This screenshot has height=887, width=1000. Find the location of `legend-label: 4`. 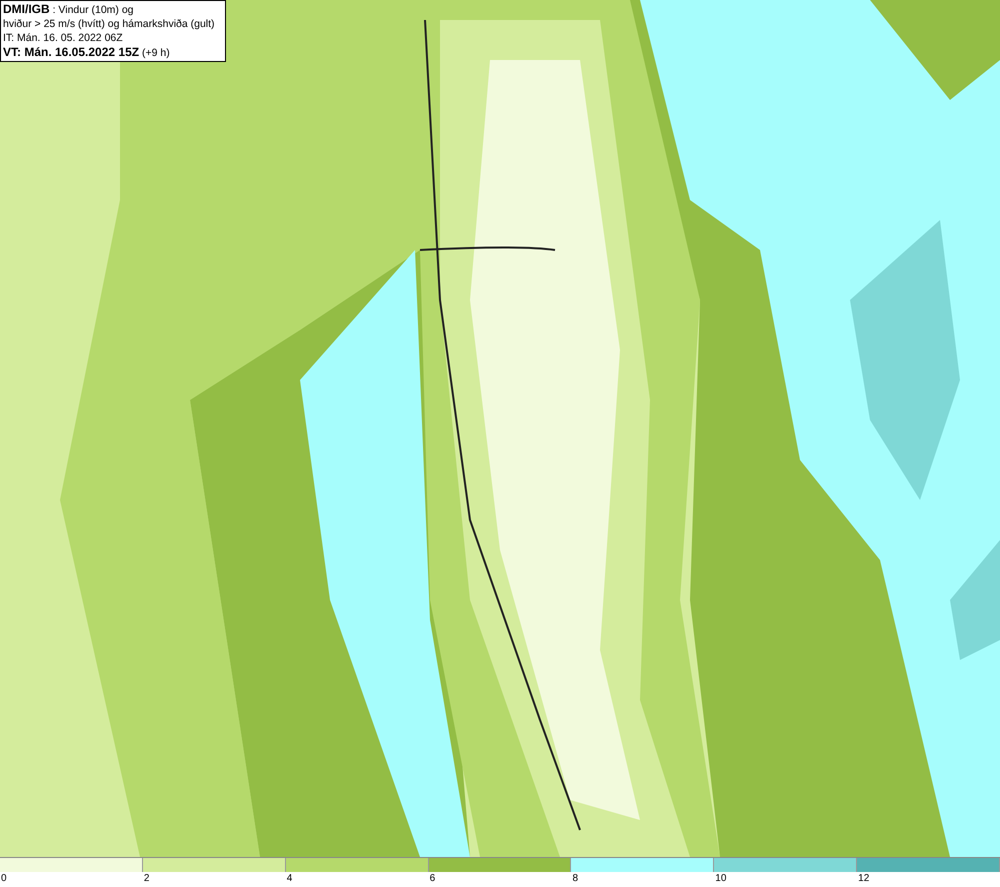

legend-label: 4 is located at coordinates (289, 879).